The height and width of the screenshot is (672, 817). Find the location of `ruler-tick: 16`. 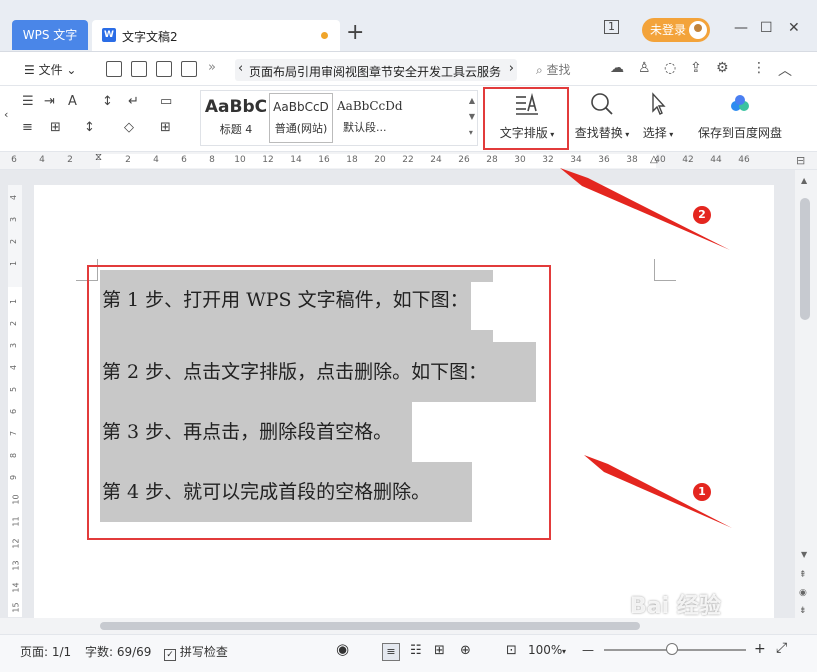

ruler-tick: 16 is located at coordinates (324, 160).